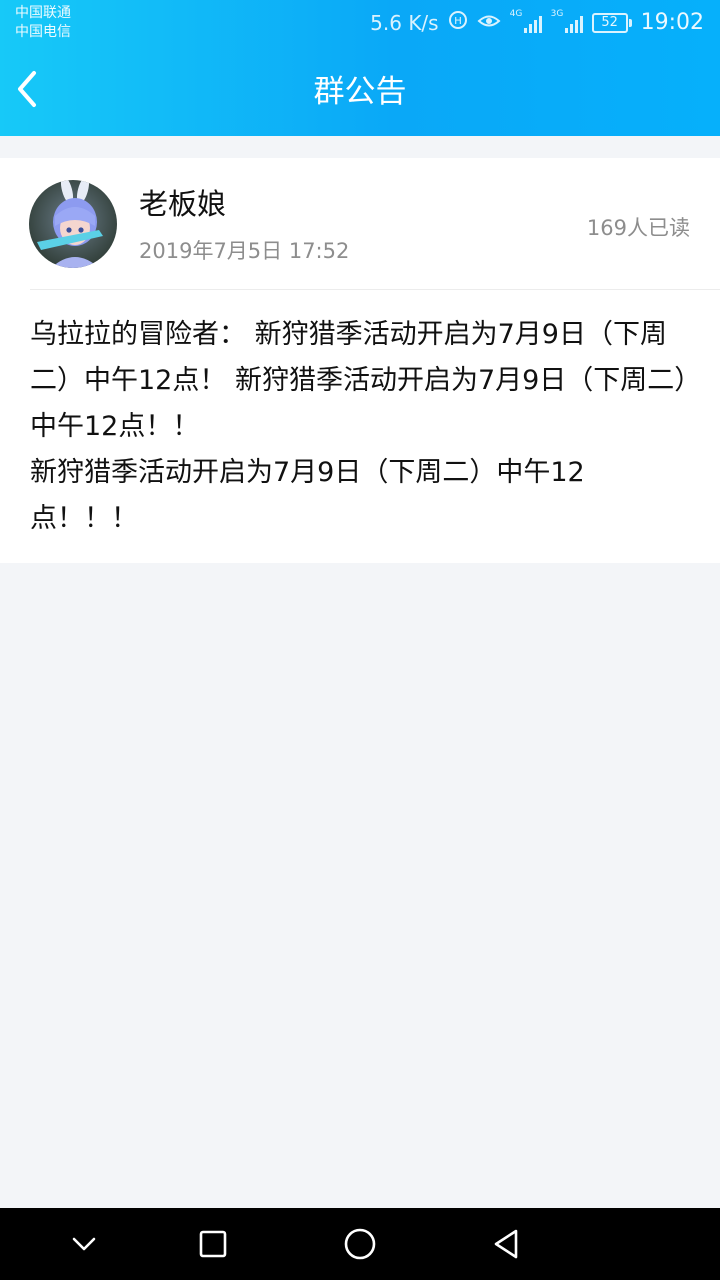 This screenshot has height=1280, width=720. What do you see at coordinates (638, 228) in the screenshot?
I see `read-count: 169人已读` at bounding box center [638, 228].